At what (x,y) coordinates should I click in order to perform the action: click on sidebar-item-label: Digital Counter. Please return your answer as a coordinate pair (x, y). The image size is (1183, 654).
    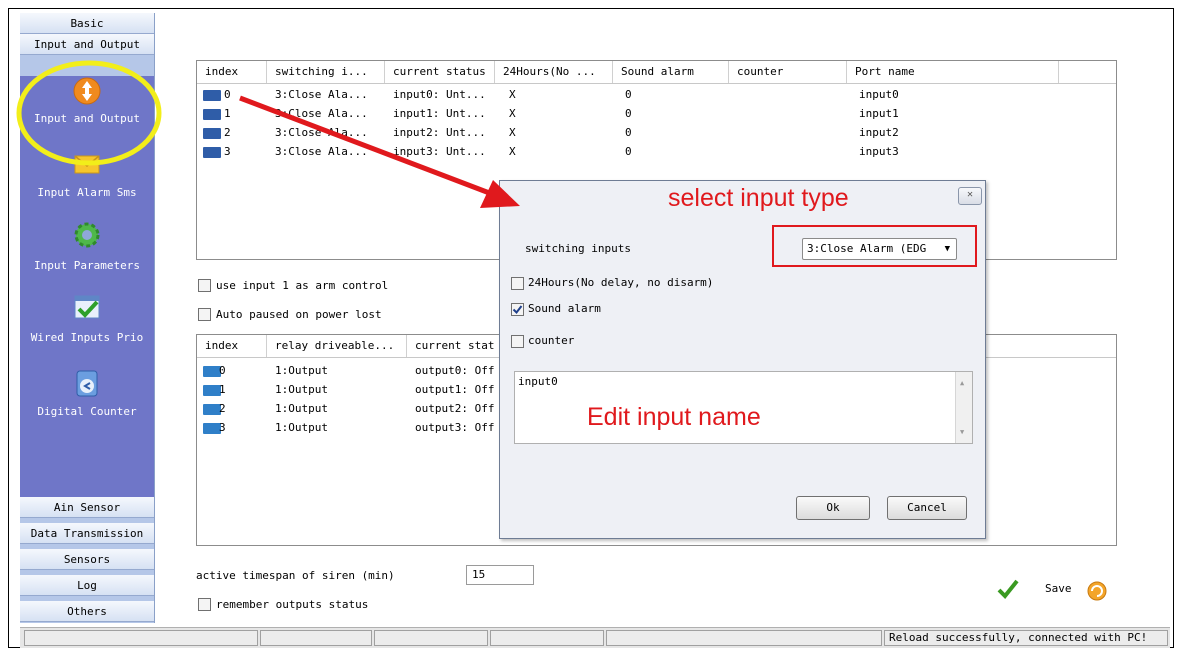
    Looking at the image, I should click on (87, 411).